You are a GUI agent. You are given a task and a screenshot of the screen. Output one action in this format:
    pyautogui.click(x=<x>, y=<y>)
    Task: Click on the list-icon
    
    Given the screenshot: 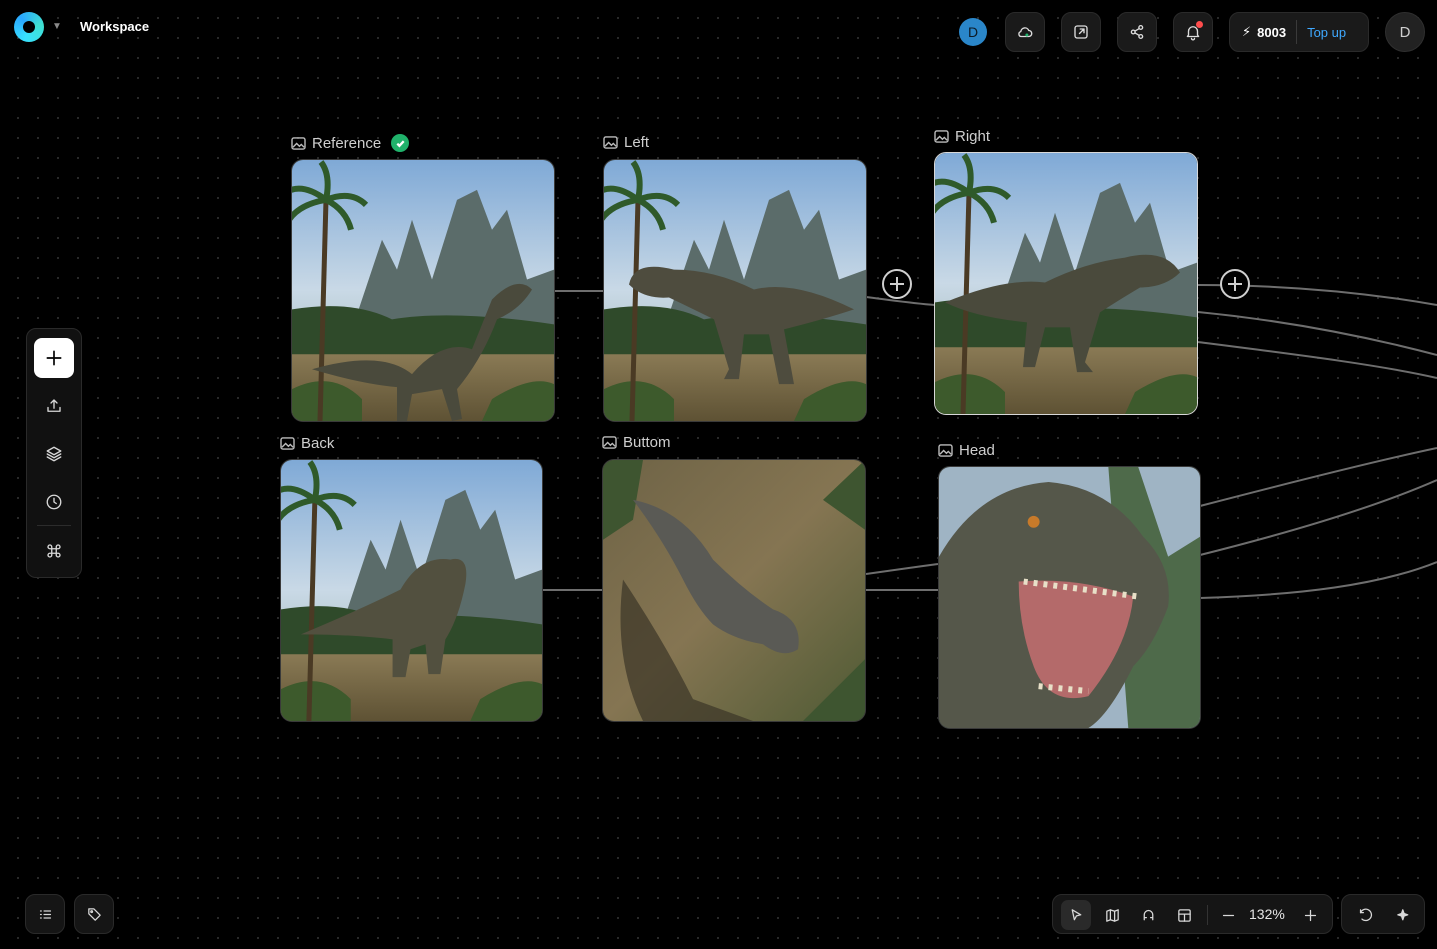 What is the action you would take?
    pyautogui.click(x=45, y=914)
    